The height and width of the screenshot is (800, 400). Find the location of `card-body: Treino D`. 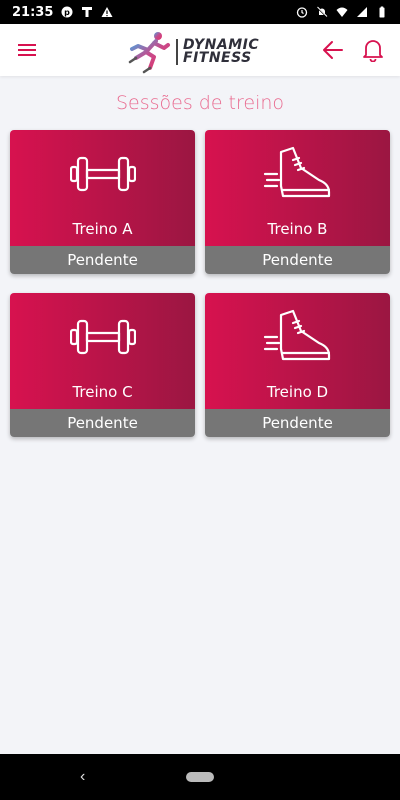

card-body: Treino D is located at coordinates (297, 351).